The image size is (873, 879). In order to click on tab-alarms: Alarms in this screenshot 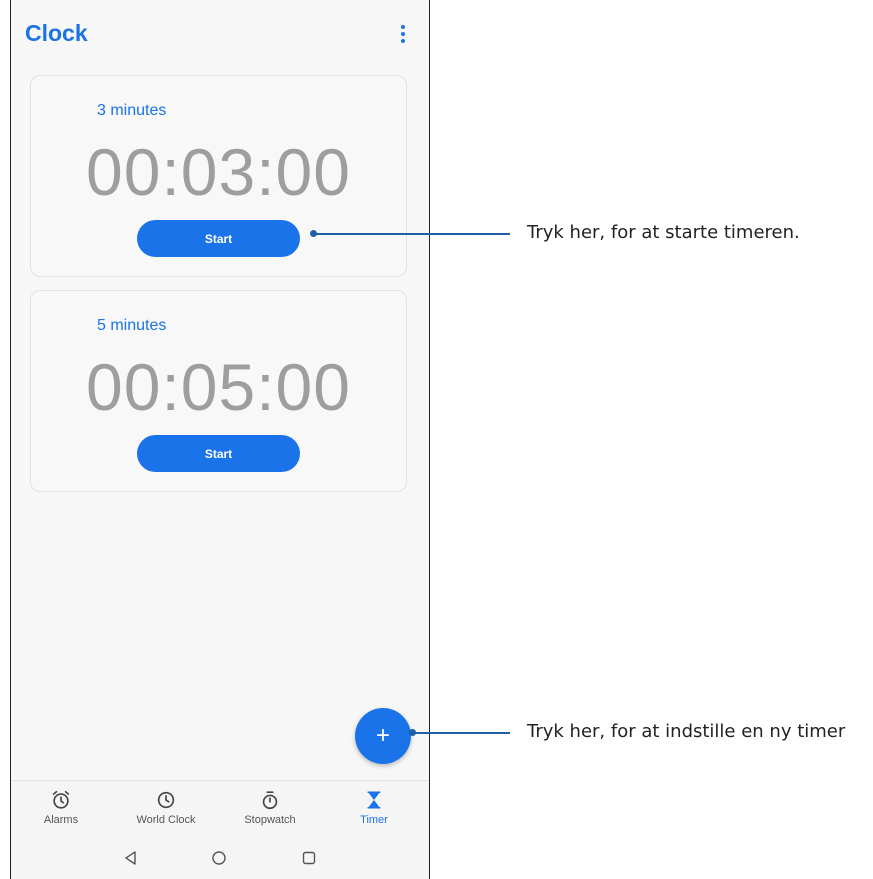, I will do `click(61, 809)`.